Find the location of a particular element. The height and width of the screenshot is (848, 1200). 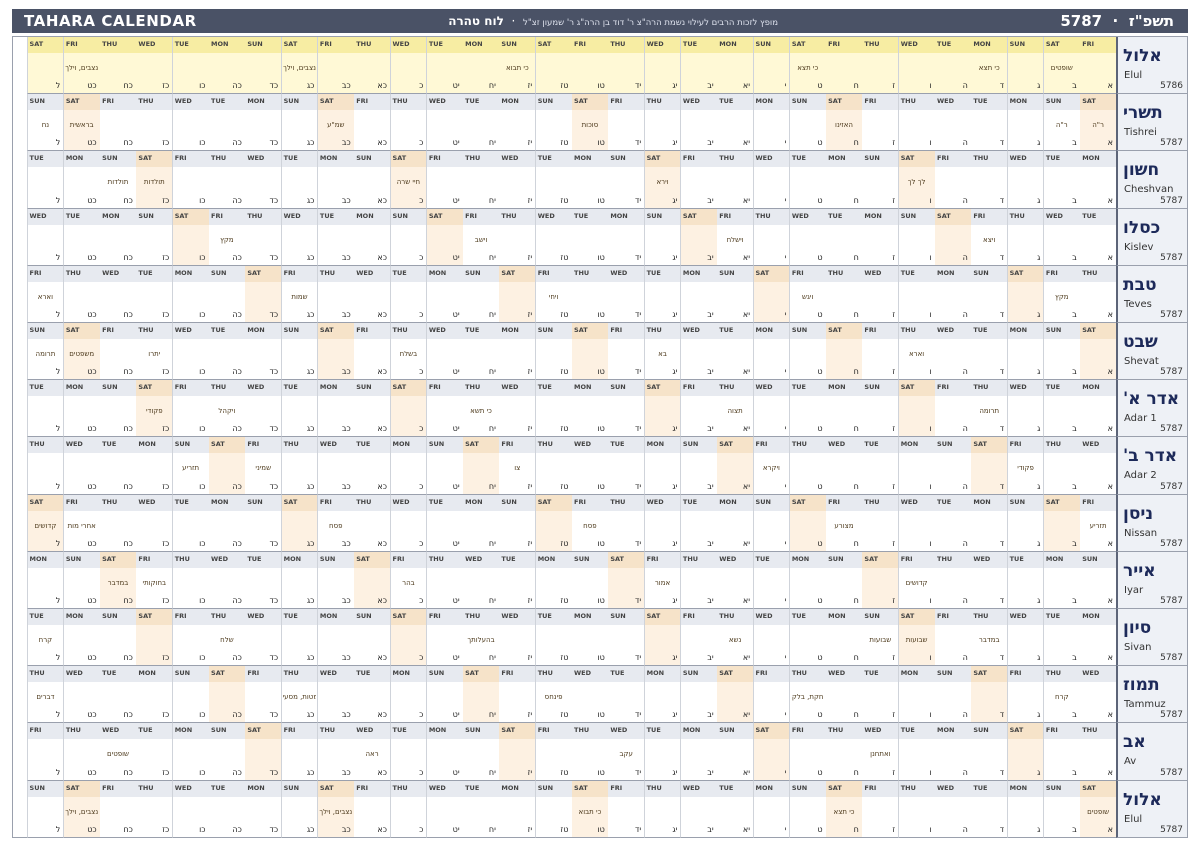

day-cell: WED ט is located at coordinates (807, 237).